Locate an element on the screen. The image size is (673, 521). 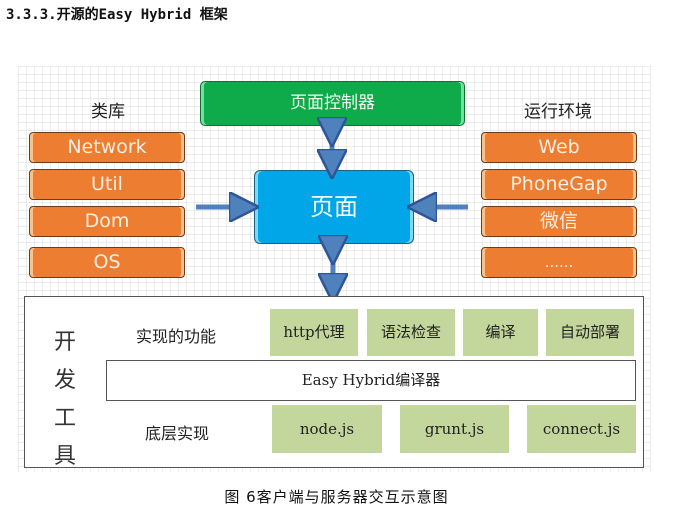
feature-box-compile: 编译 is located at coordinates (500, 332).